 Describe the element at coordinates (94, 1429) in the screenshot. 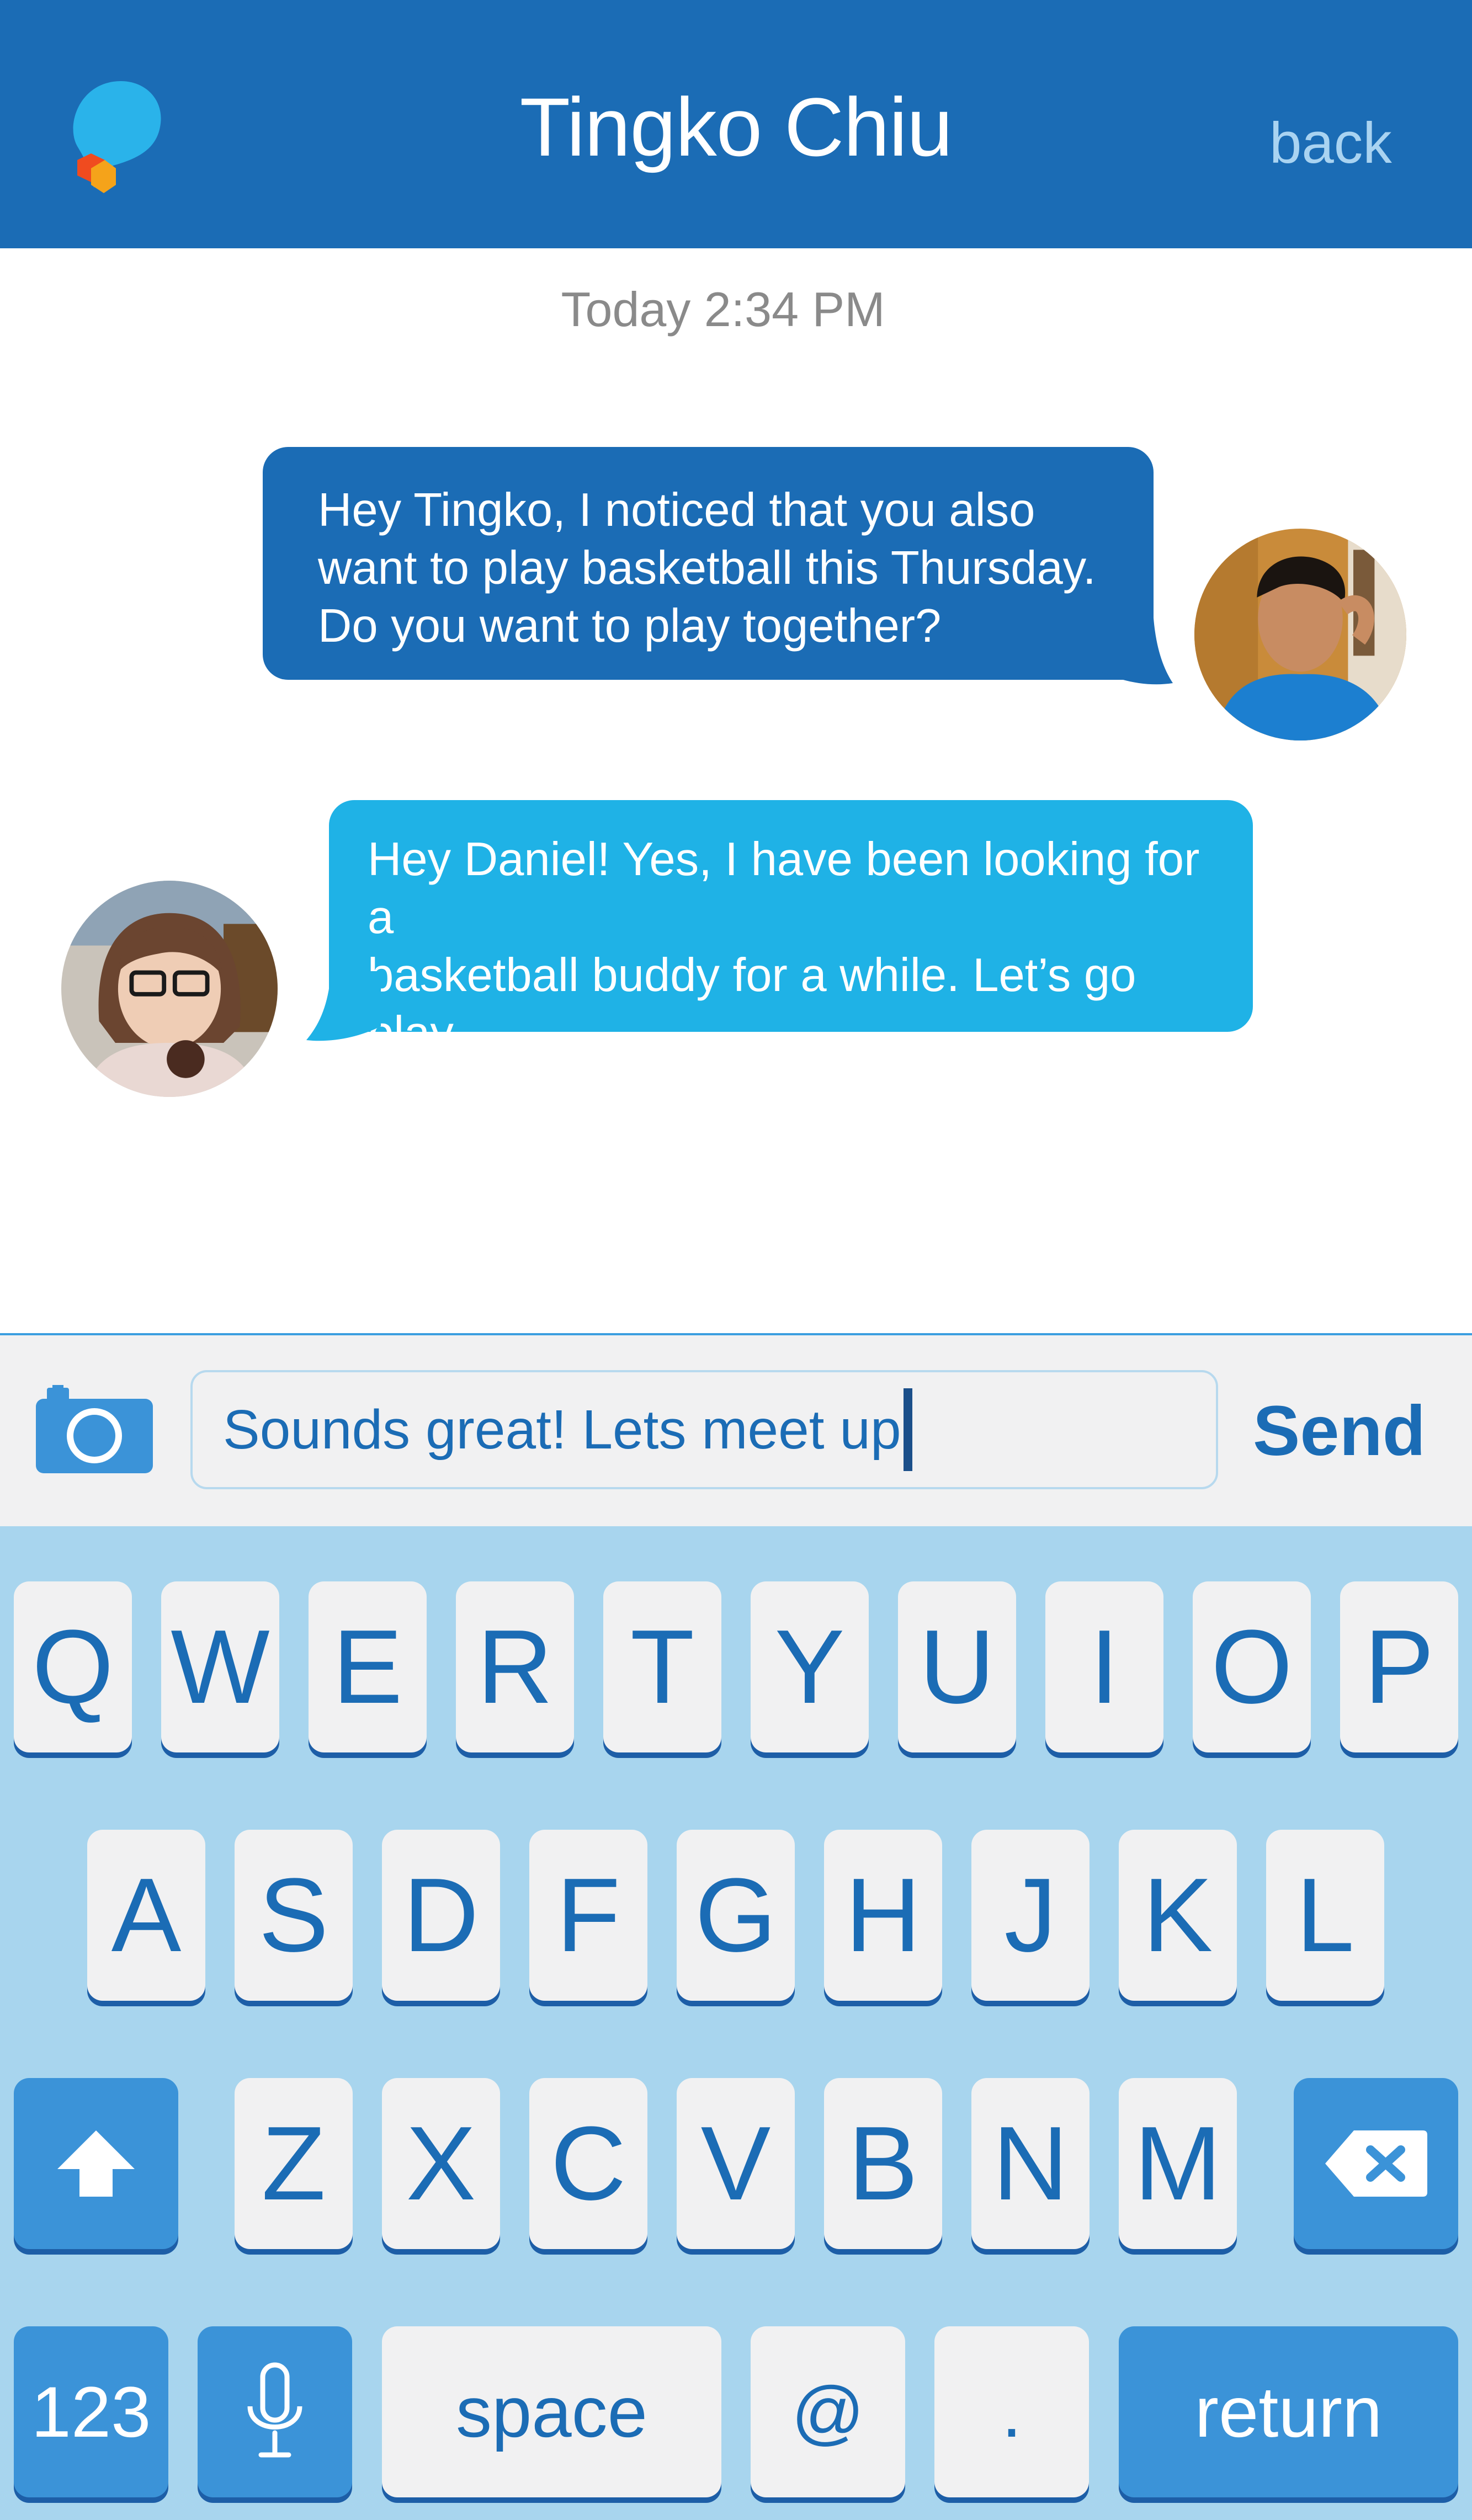

I see `camera-icon` at that location.